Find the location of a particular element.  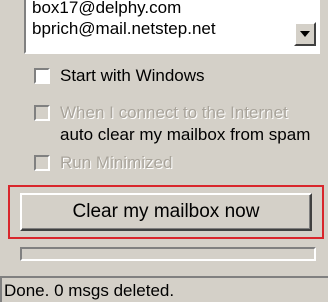

start-with-windows-checkbox is located at coordinates (42, 76).